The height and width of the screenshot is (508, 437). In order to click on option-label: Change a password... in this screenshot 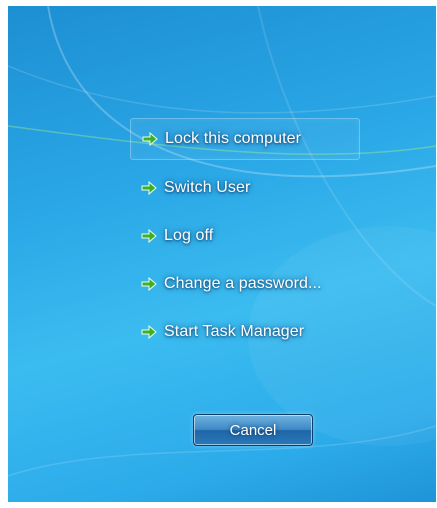, I will do `click(243, 283)`.